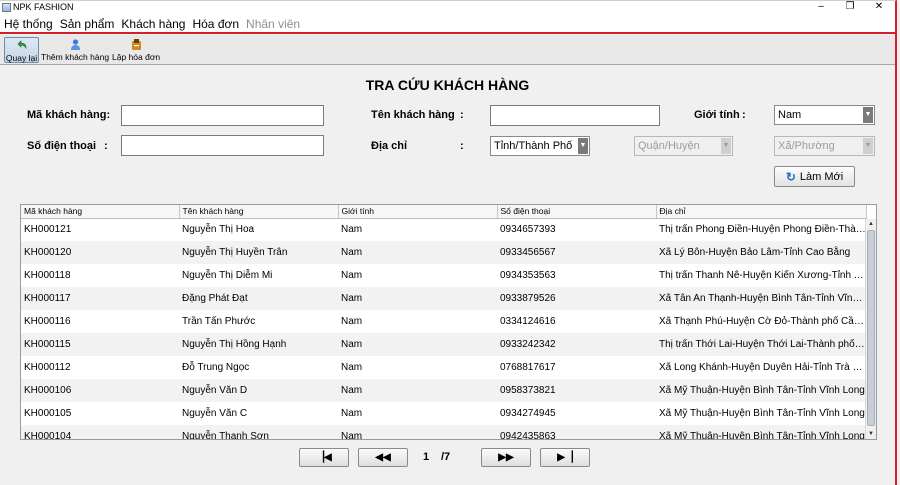  What do you see at coordinates (413, 115) in the screenshot?
I see `customer-name-label: Tên khách hàng` at bounding box center [413, 115].